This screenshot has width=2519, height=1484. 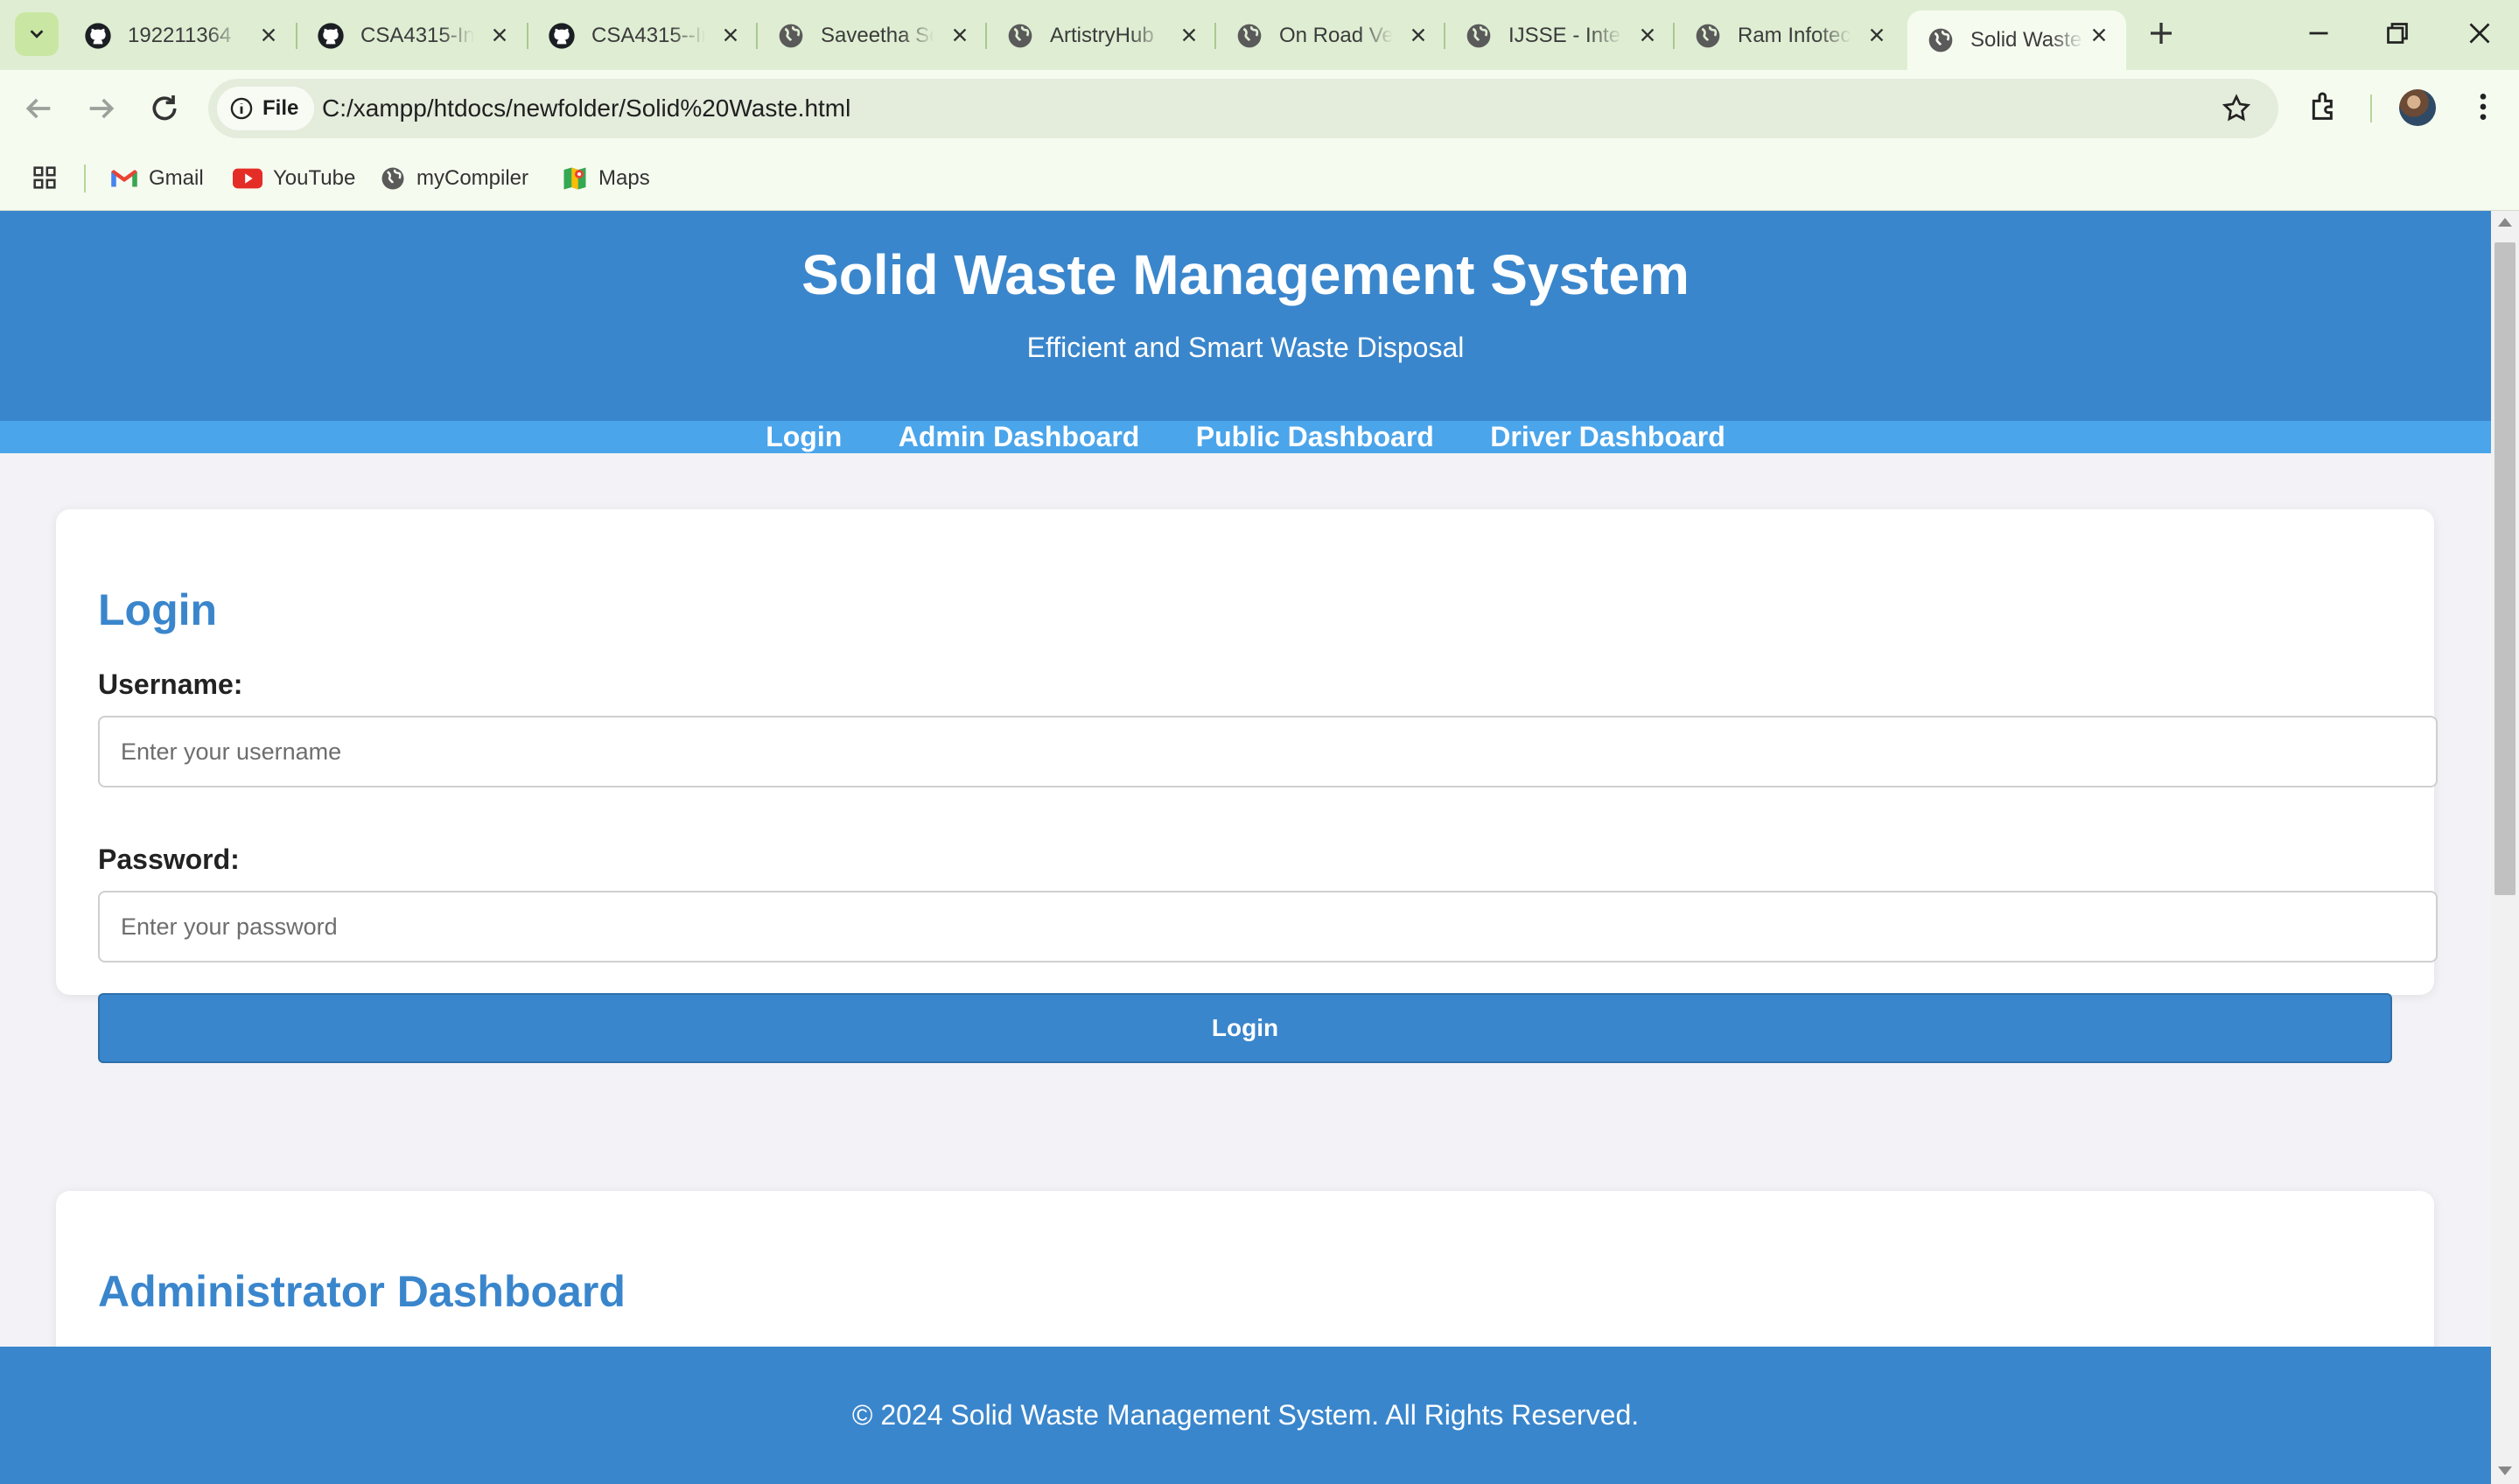 I want to click on forward-arrow-icon, so click(x=101, y=108).